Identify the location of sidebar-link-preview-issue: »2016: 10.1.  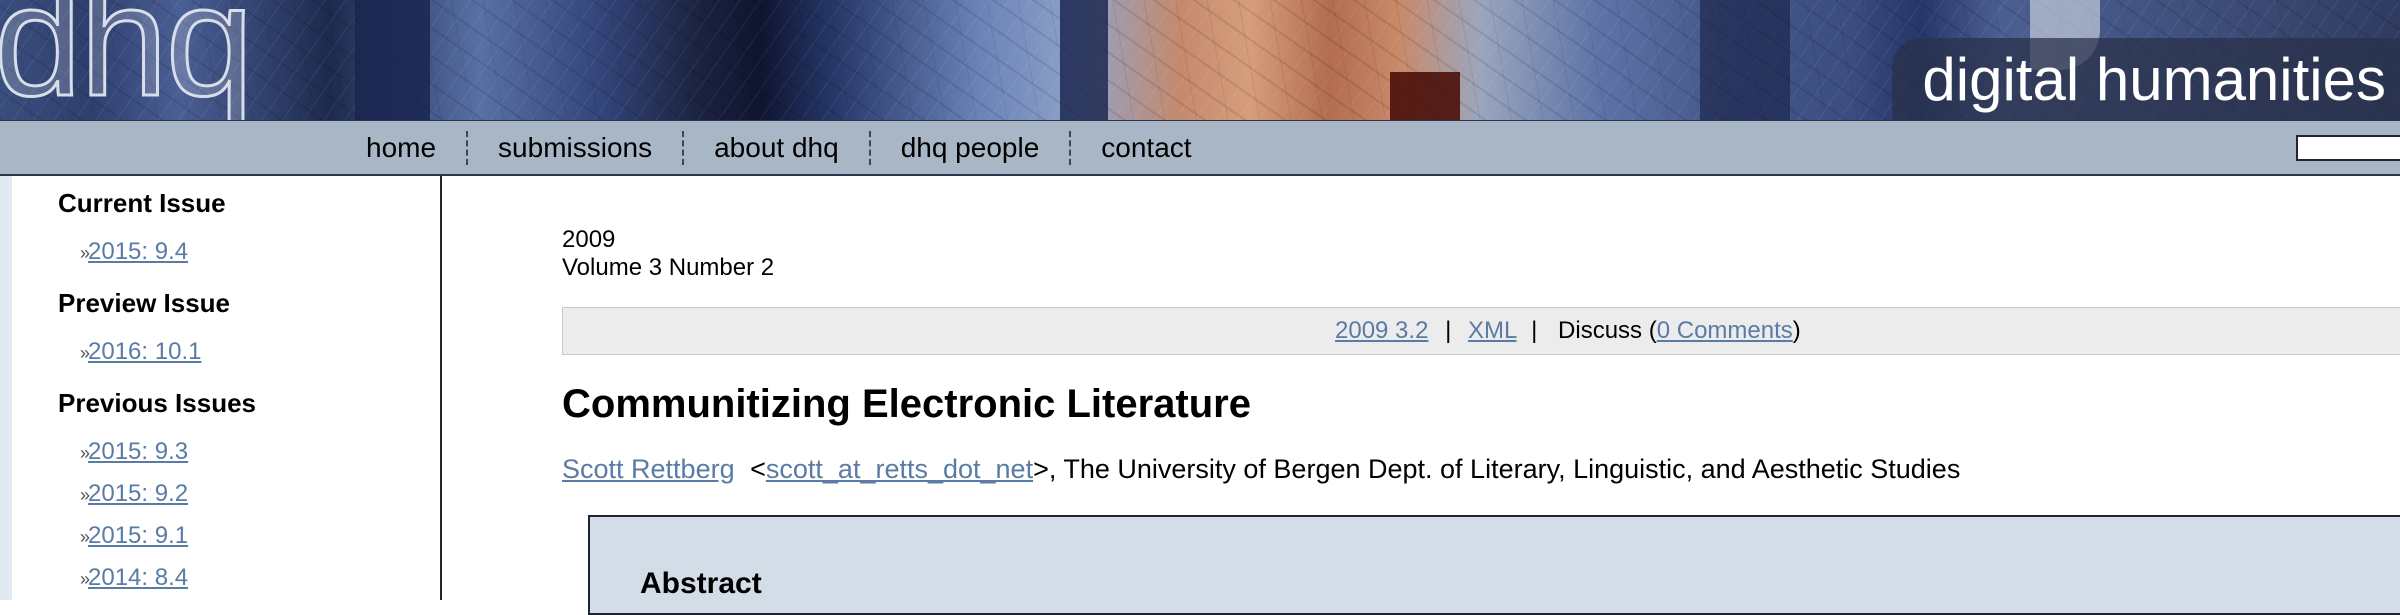
(140, 352).